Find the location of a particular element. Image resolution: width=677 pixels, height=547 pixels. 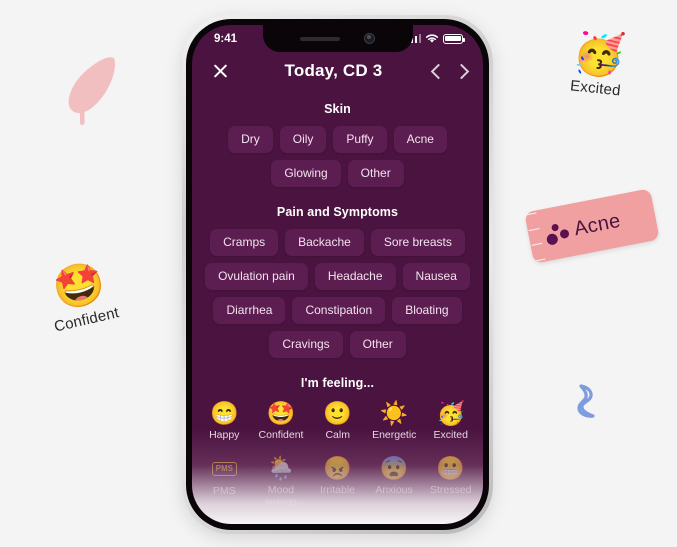

sun-emoji-icon: ☀️ is located at coordinates (394, 413).